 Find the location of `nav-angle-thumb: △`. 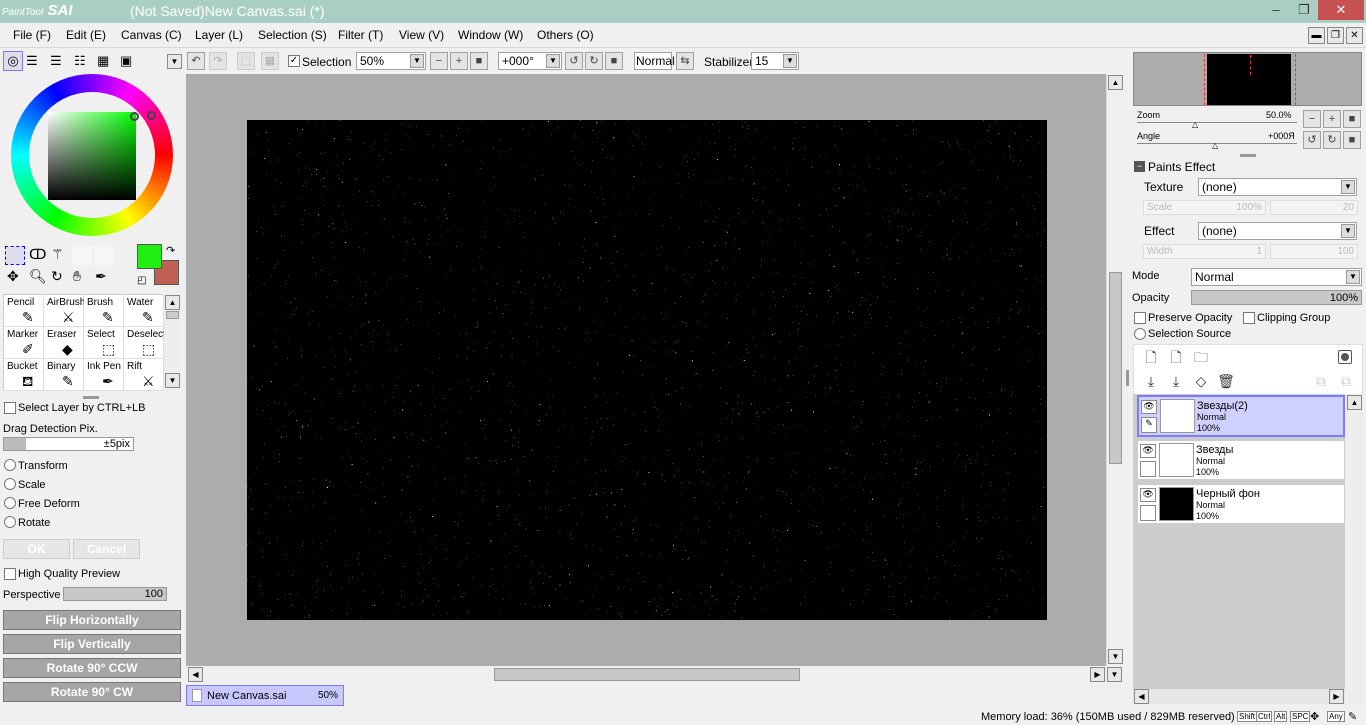

nav-angle-thumb: △ is located at coordinates (1215, 145).